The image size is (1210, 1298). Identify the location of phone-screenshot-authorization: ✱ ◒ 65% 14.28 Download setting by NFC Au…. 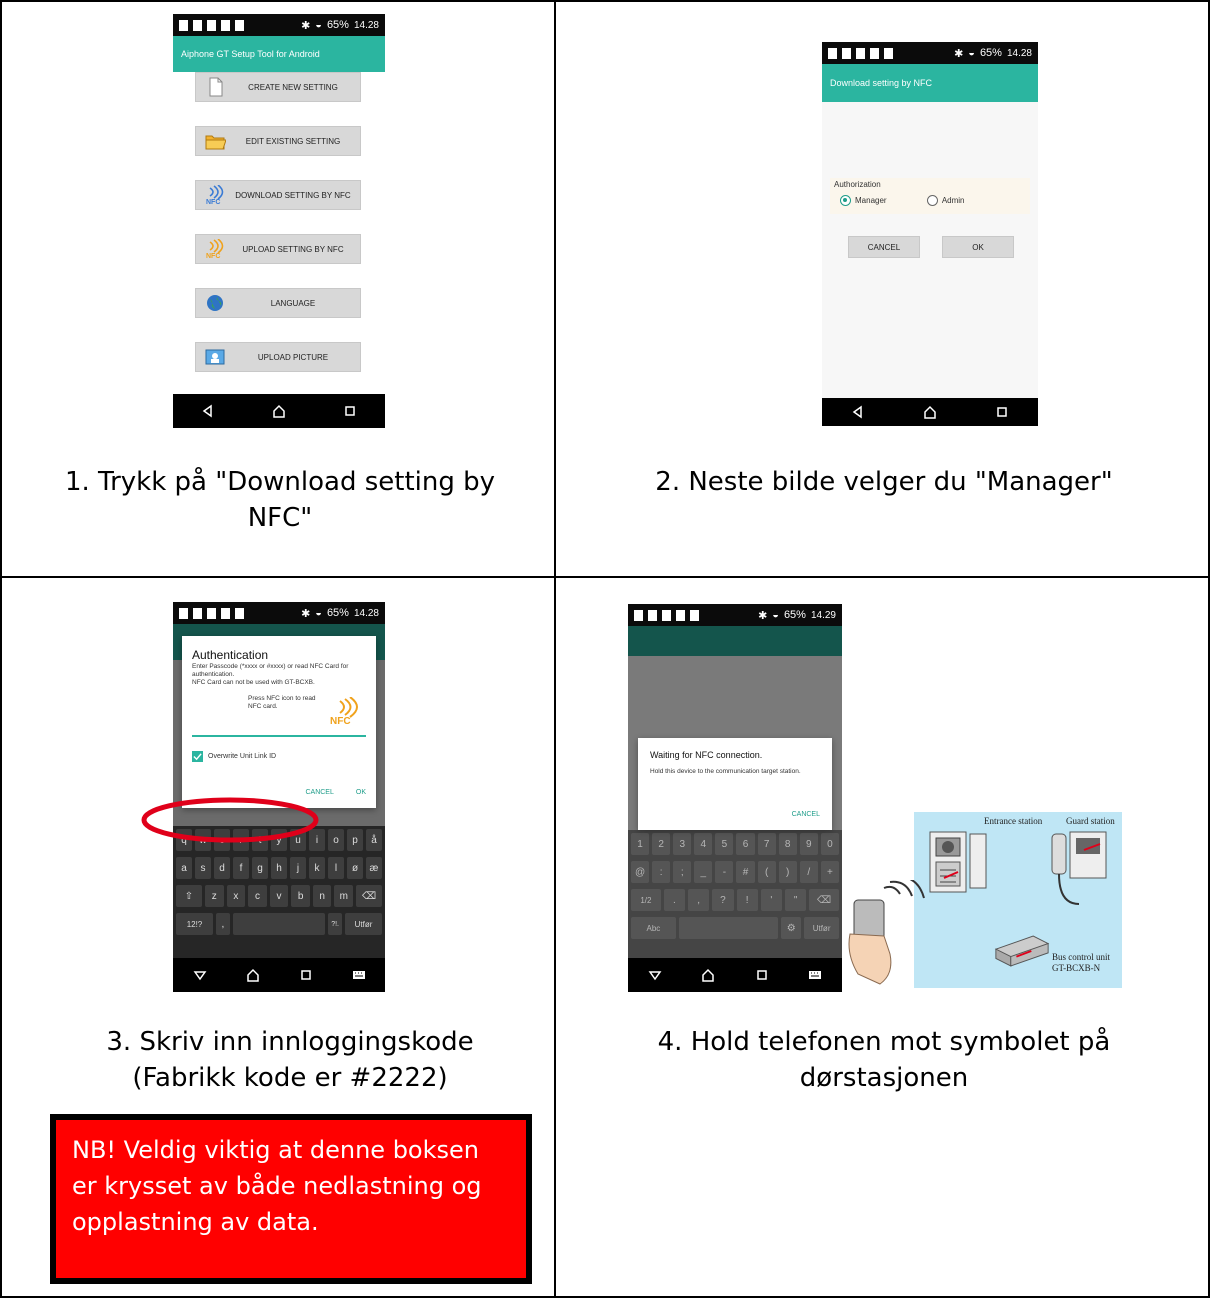
(930, 234).